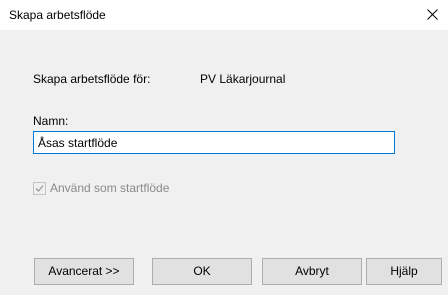 This screenshot has height=295, width=448. Describe the element at coordinates (51, 121) in the screenshot. I see `name-label: Namn:` at that location.